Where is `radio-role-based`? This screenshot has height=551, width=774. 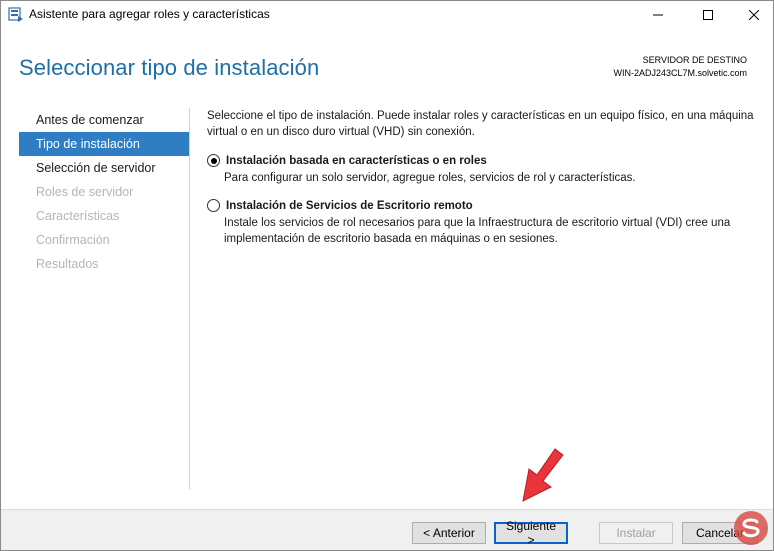 radio-role-based is located at coordinates (213, 160).